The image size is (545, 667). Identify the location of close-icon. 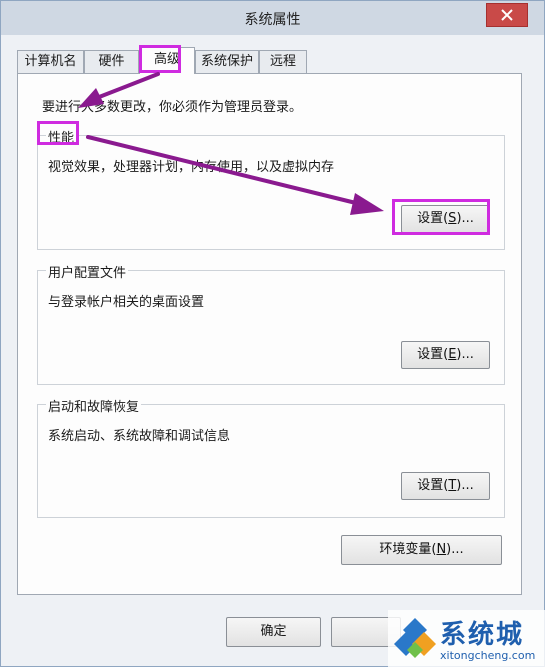
(507, 15).